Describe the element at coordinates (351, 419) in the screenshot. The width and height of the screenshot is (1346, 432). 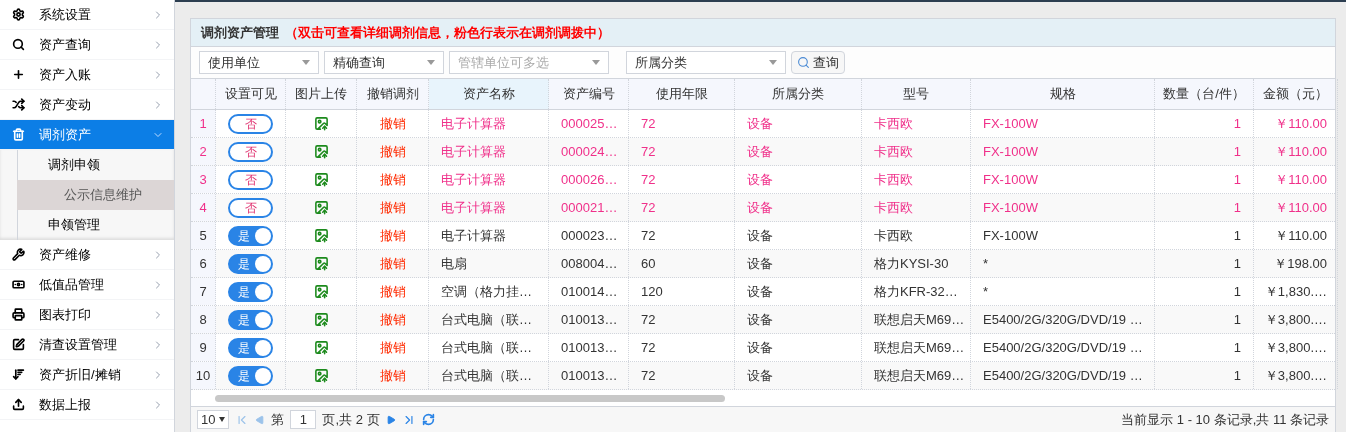
I see `page-count: 页,共 2 页` at that location.